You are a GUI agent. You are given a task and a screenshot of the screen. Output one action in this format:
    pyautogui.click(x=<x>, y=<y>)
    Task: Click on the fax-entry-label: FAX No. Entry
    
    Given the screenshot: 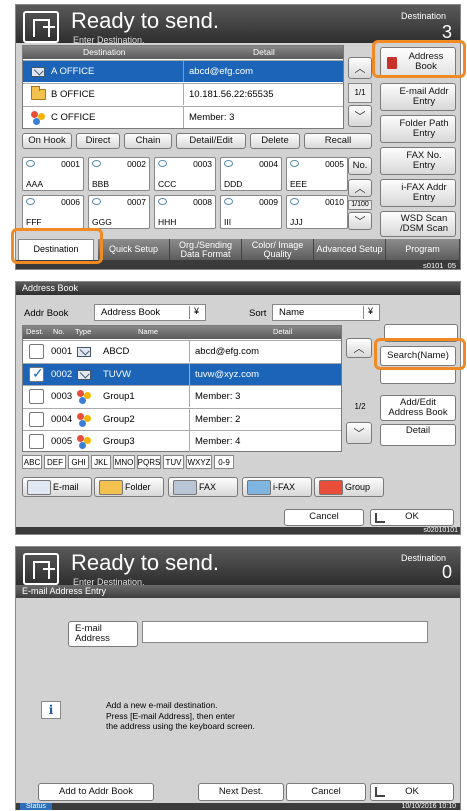 What is the action you would take?
    pyautogui.click(x=424, y=160)
    